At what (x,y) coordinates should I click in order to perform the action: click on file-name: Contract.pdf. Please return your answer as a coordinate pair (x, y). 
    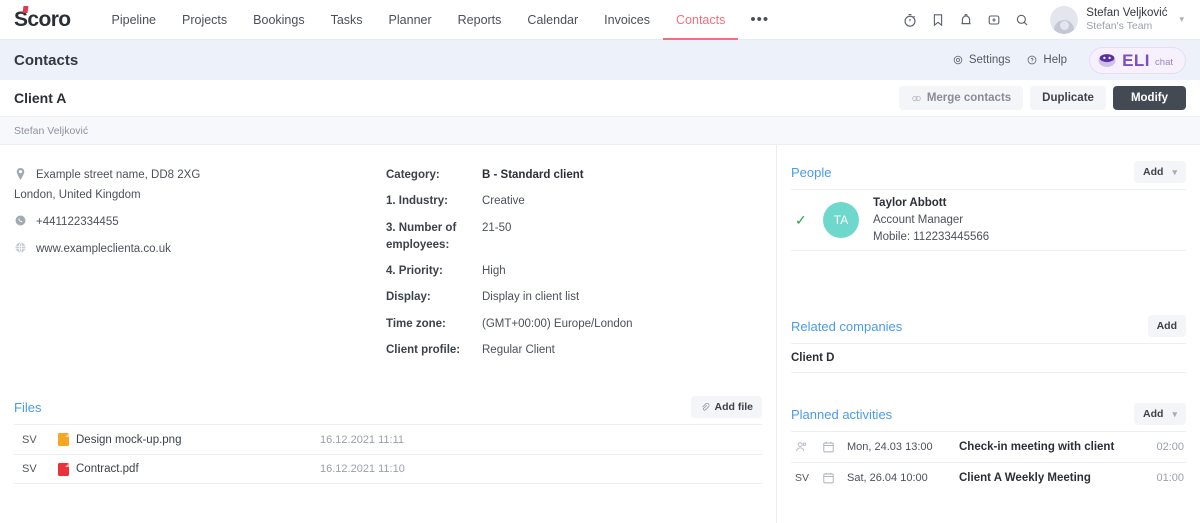
    Looking at the image, I should click on (107, 469).